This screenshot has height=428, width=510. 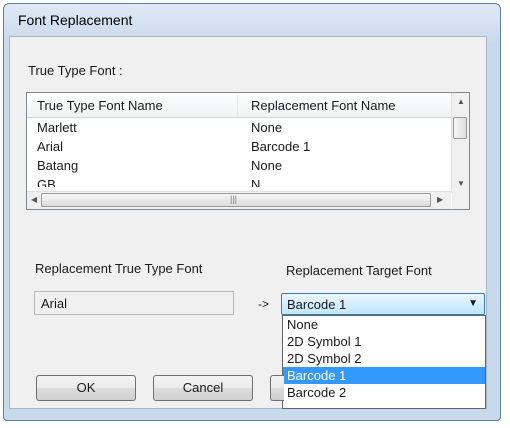 I want to click on replacement-target-select: Barcode 1 ▼, so click(x=383, y=304).